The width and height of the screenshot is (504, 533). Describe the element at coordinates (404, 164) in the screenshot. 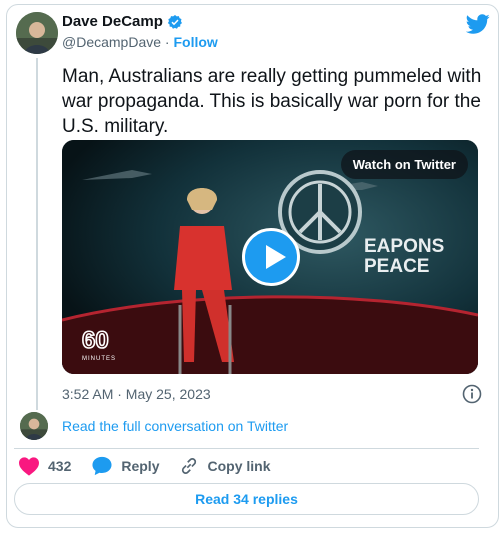

I see `watch-on-twitter-button: Watch on Twitter` at that location.